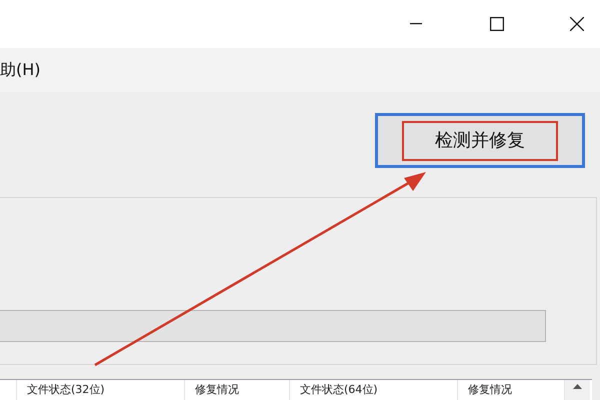 The width and height of the screenshot is (600, 400). I want to click on scroll-up-button, so click(577, 390).